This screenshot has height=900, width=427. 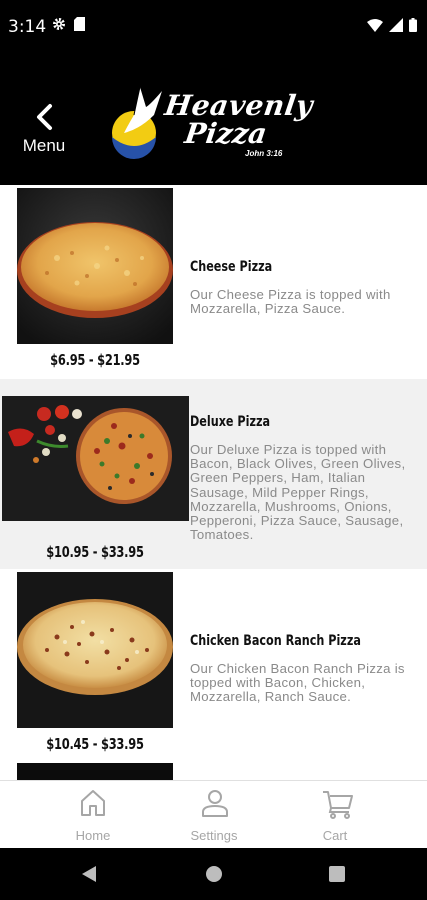 I want to click on item-price: $6.95 - $21.95, so click(x=95, y=360).